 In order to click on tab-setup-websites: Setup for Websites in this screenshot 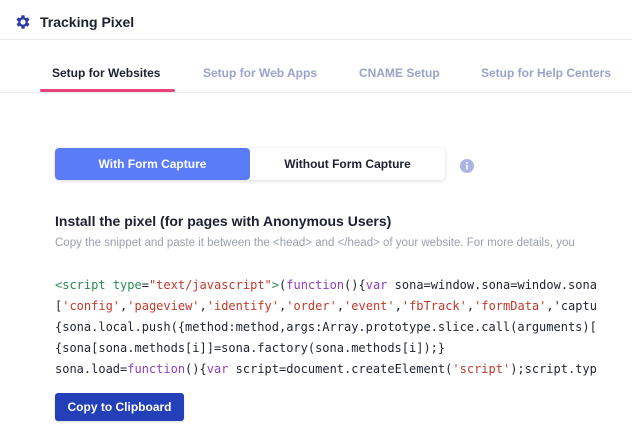, I will do `click(106, 73)`.